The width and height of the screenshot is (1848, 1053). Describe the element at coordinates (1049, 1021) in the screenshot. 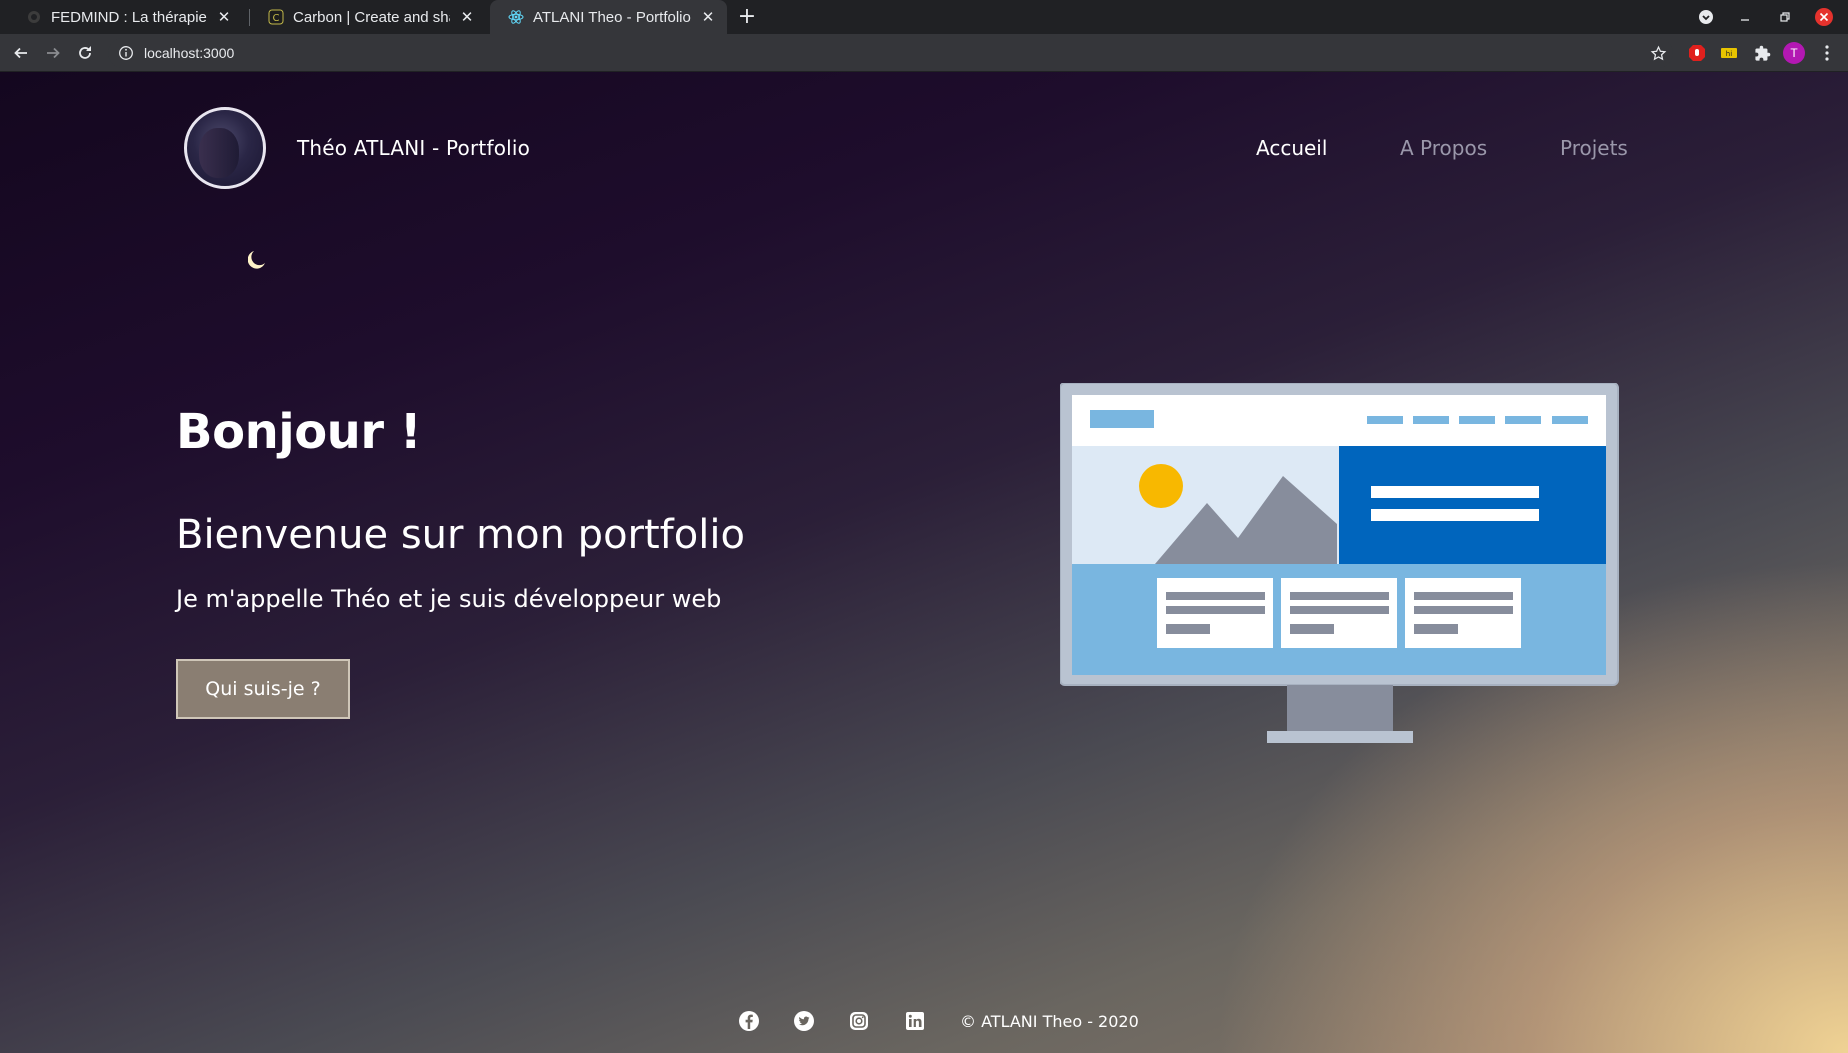

I see `copyright-text: © ATLANI Theo - 2020` at that location.